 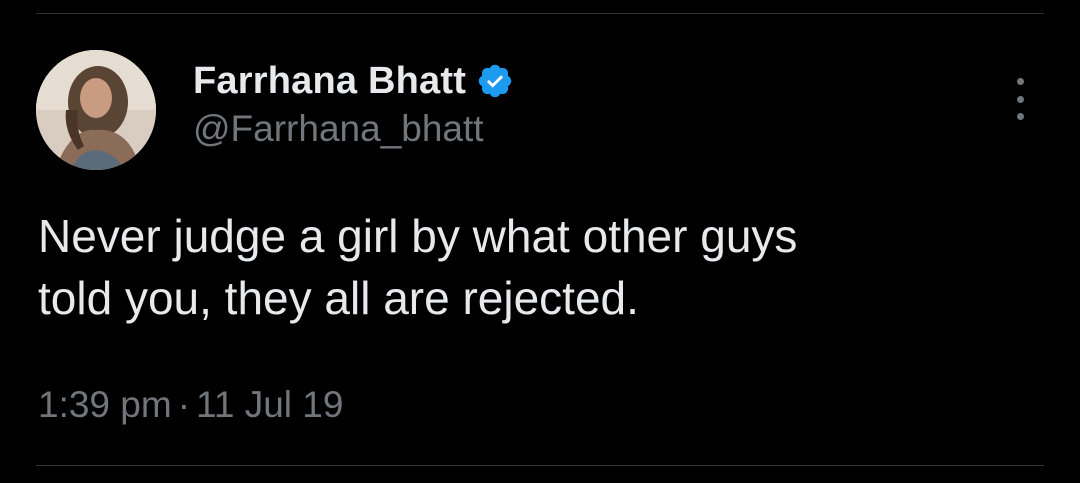 What do you see at coordinates (540, 465) in the screenshot?
I see `bottom-divider` at bounding box center [540, 465].